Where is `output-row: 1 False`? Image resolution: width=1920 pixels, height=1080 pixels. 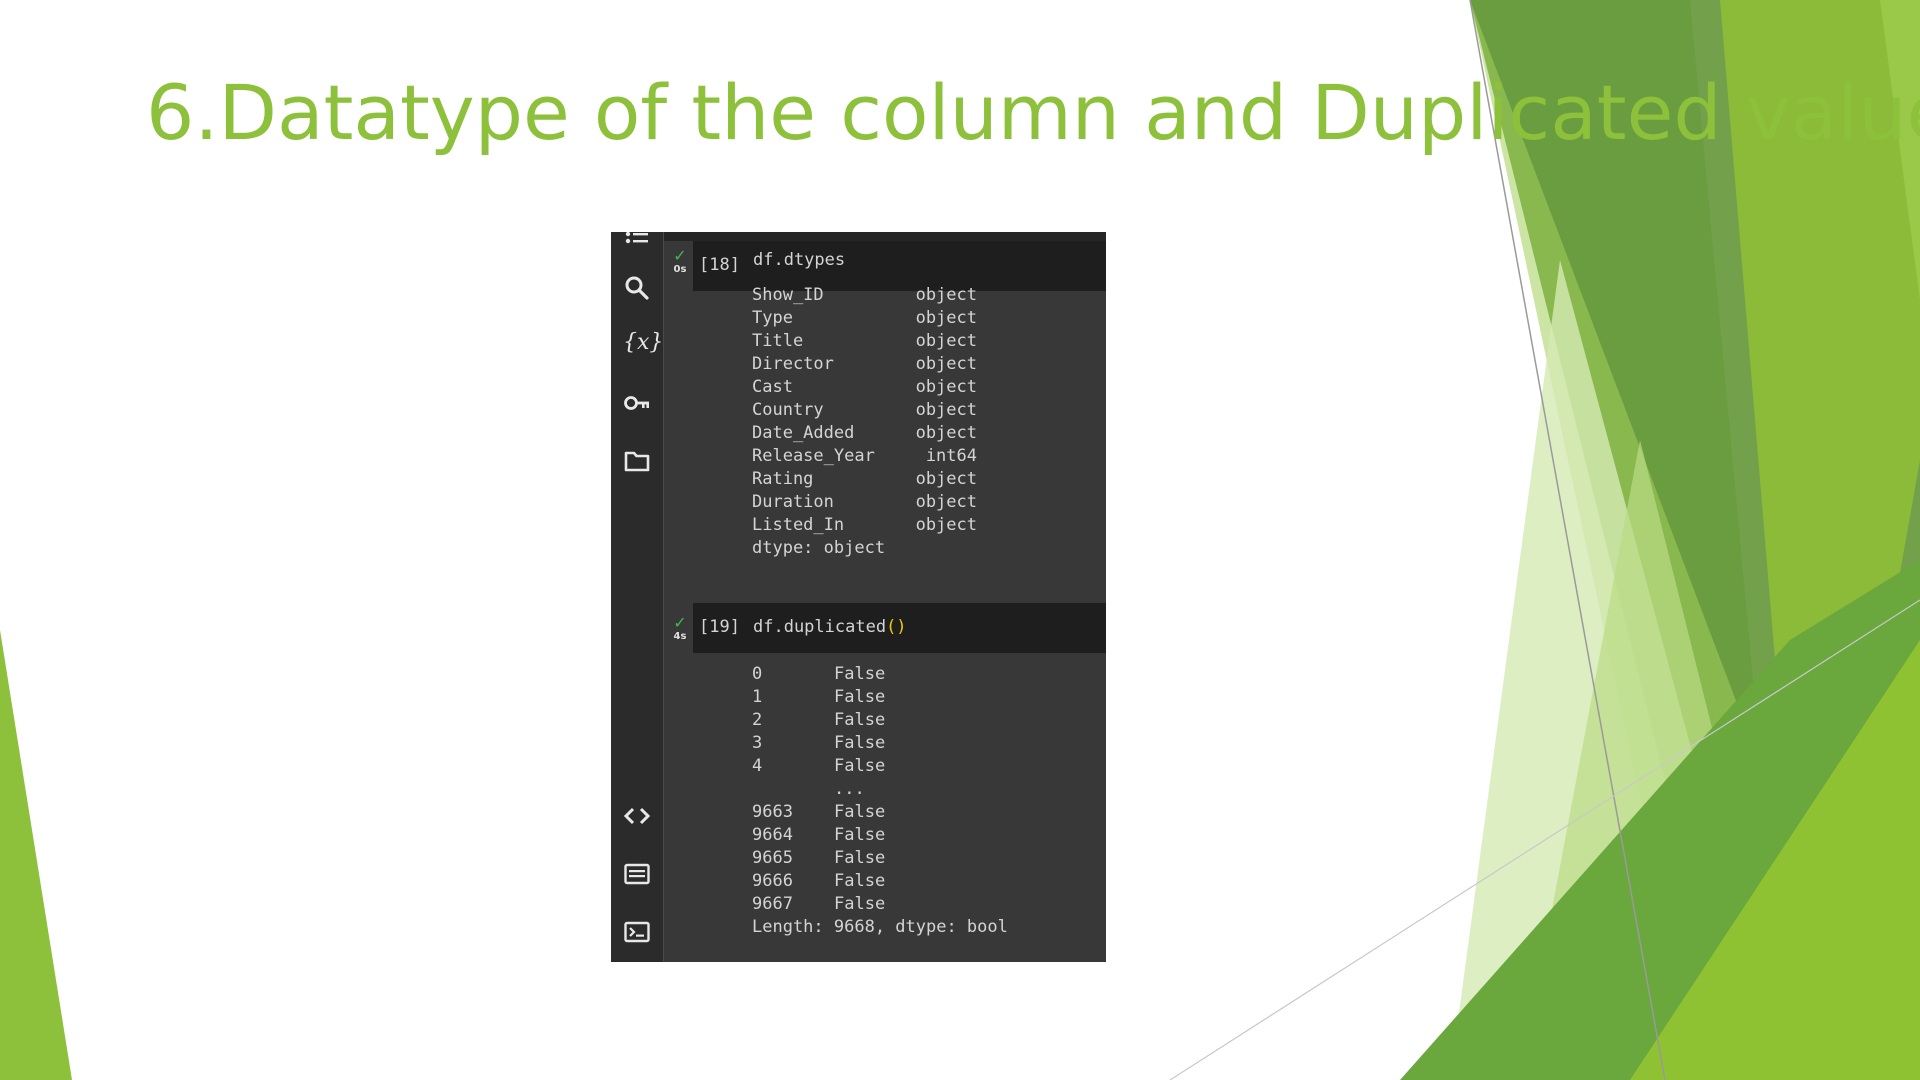
output-row: 1 False is located at coordinates (880, 697).